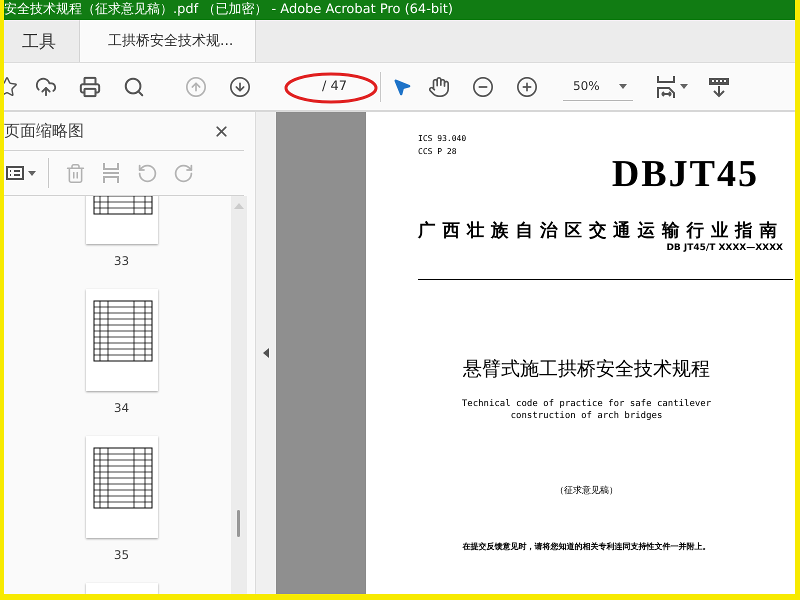  What do you see at coordinates (75, 173) in the screenshot?
I see `trash-icon` at bounding box center [75, 173].